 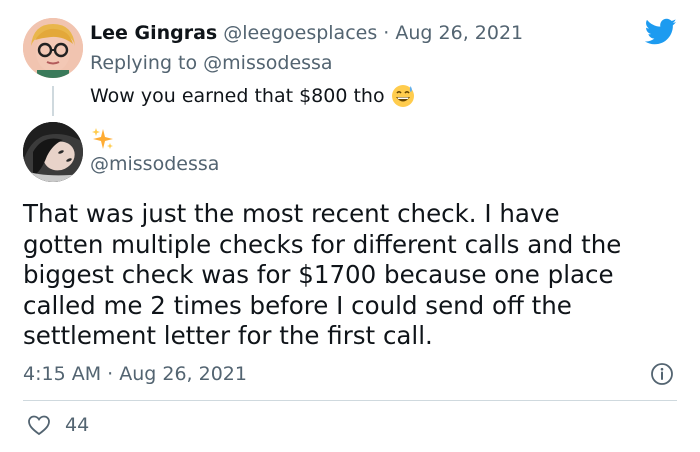 What do you see at coordinates (144, 63) in the screenshot?
I see `replying-prefix: Replying to` at bounding box center [144, 63].